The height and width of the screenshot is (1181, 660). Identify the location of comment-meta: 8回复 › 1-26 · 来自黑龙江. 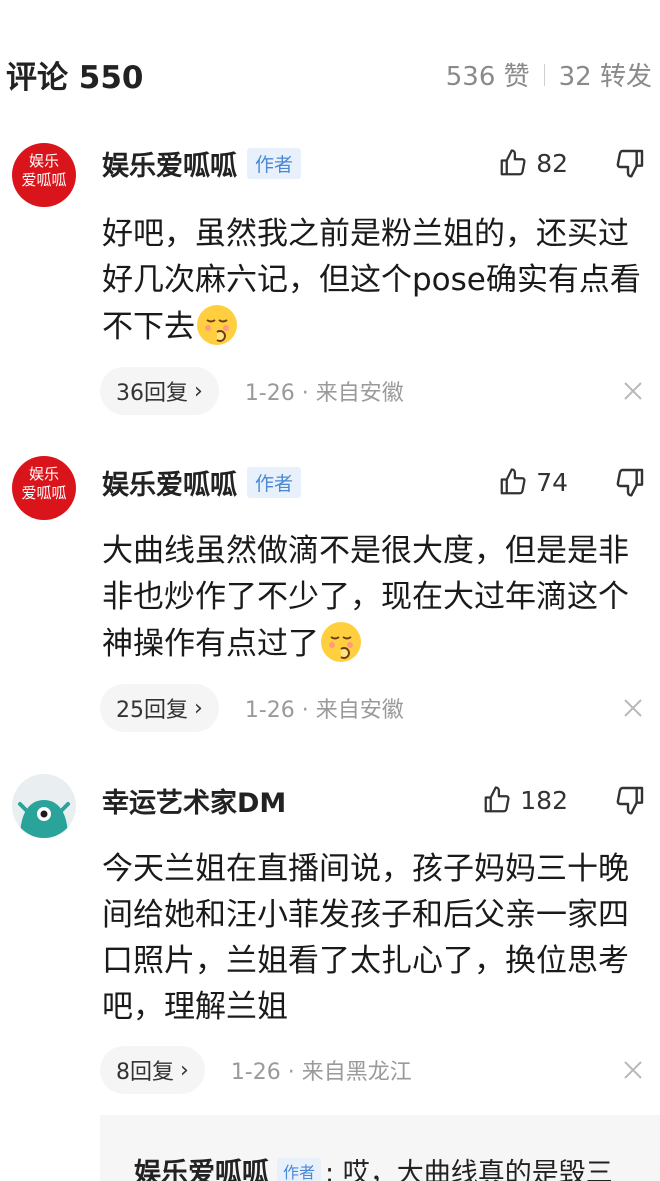
(256, 1070).